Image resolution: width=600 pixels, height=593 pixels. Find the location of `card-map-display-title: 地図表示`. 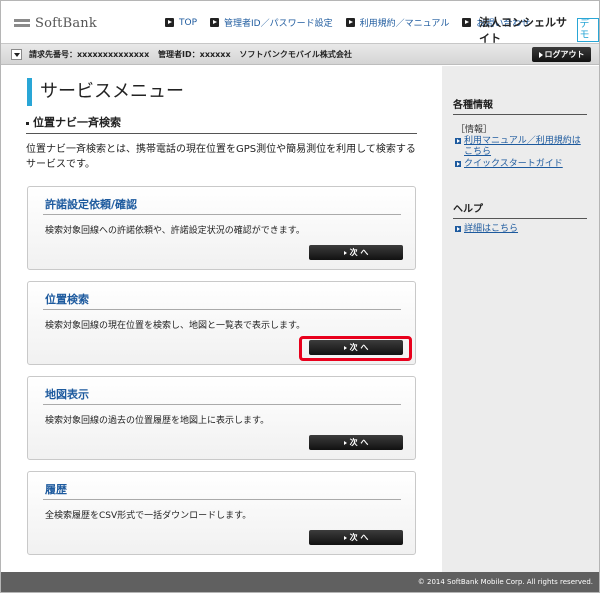

card-map-display-title: 地図表示 is located at coordinates (67, 394).